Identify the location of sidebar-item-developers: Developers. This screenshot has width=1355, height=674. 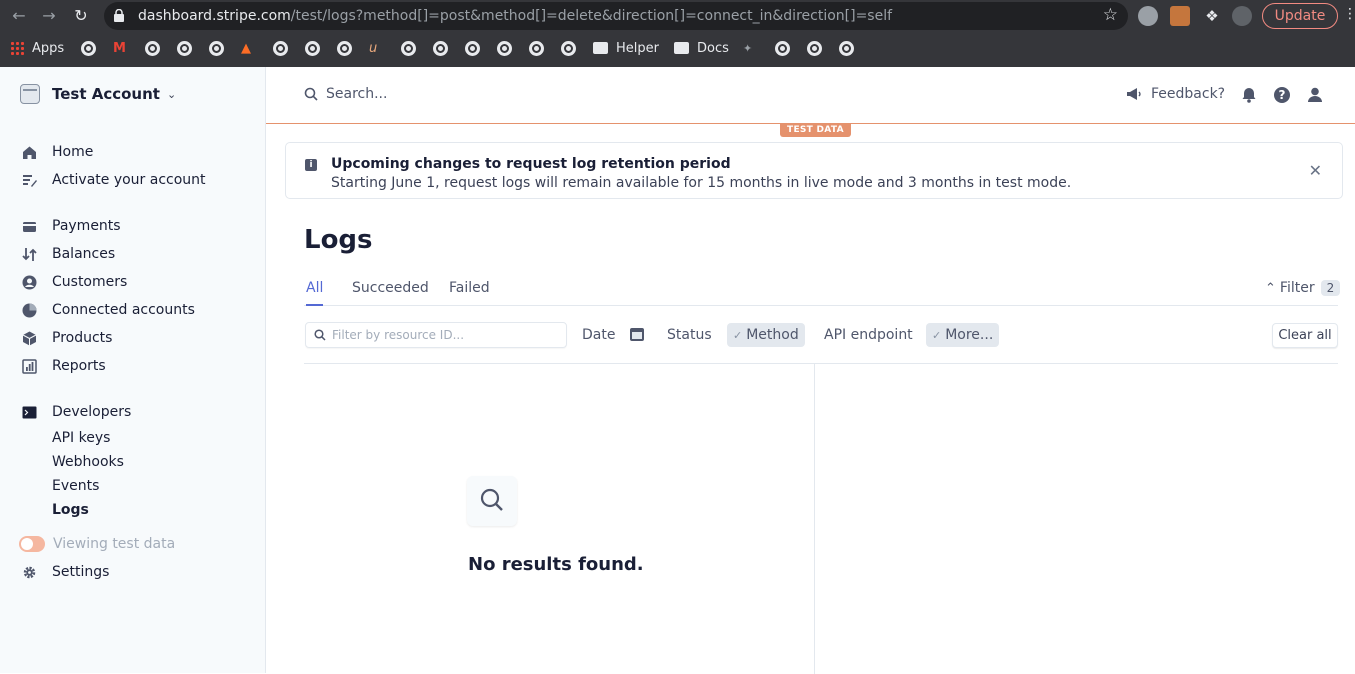
(76, 412).